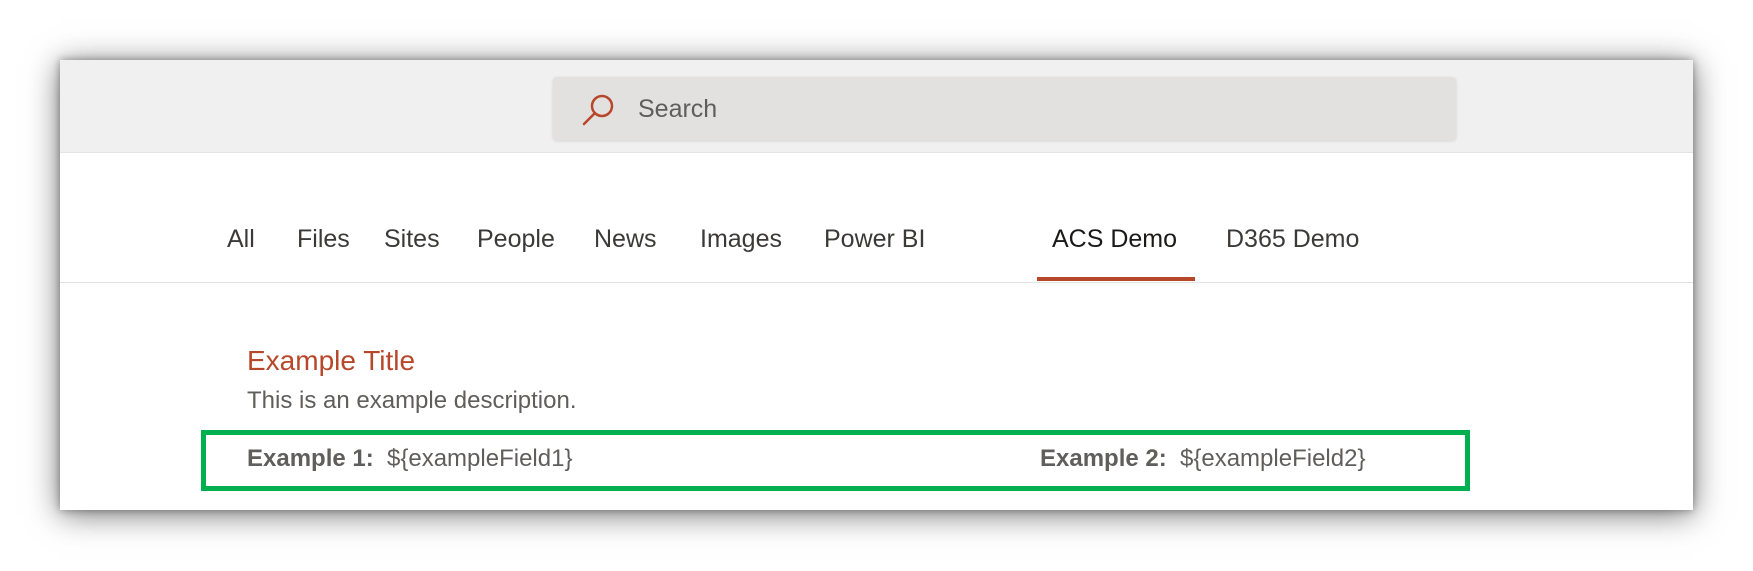  What do you see at coordinates (241, 239) in the screenshot?
I see `tab-all: All` at bounding box center [241, 239].